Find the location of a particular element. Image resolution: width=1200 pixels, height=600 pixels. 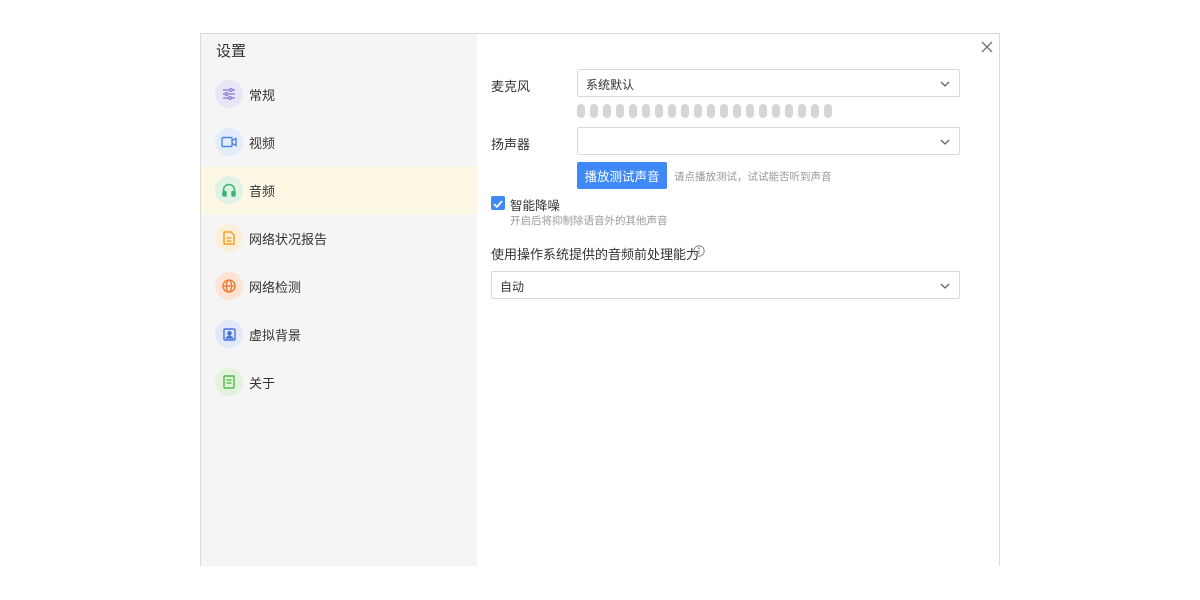

sidebar-item-label: 虚拟背景 is located at coordinates (275, 336).